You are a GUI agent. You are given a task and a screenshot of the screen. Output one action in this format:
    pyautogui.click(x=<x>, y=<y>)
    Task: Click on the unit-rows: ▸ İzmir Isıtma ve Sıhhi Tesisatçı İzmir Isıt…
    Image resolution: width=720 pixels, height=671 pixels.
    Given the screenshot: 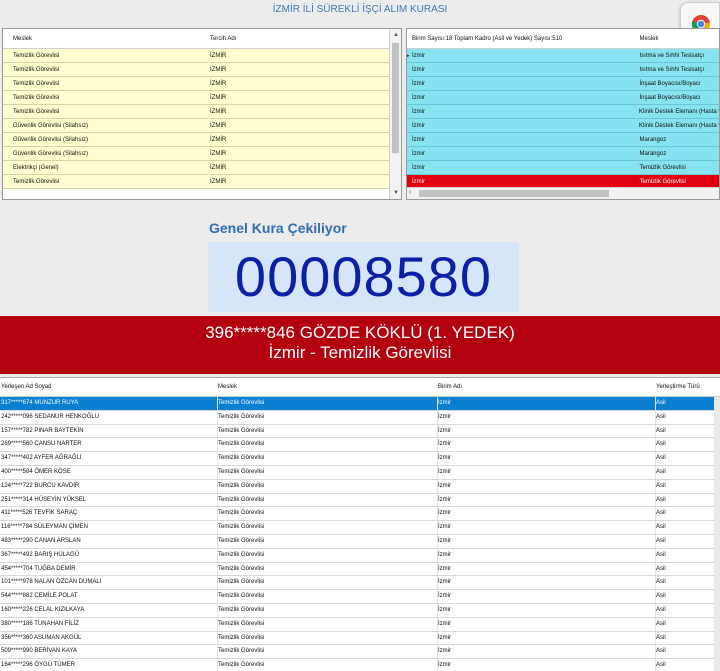 What is the action you would take?
    pyautogui.click(x=563, y=119)
    